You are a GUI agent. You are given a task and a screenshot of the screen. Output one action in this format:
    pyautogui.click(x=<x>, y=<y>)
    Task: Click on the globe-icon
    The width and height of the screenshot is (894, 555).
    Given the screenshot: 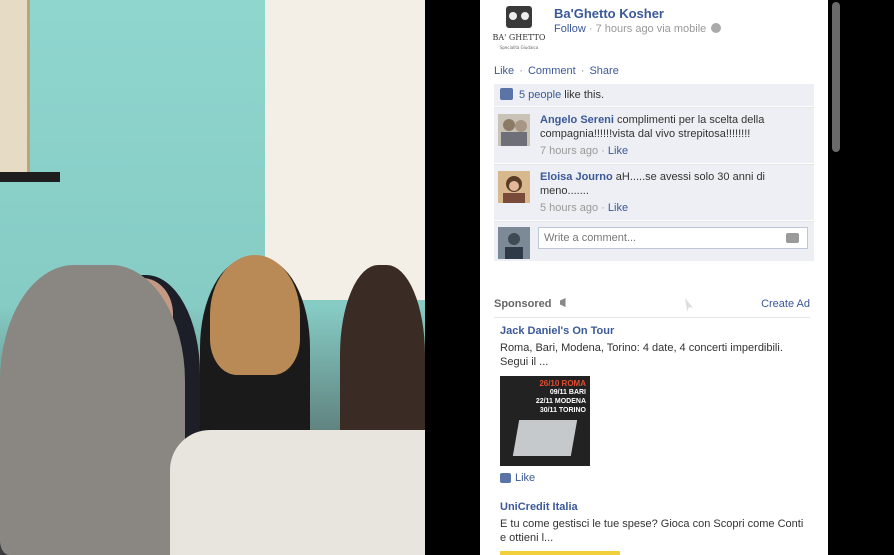 What is the action you would take?
    pyautogui.click(x=716, y=28)
    